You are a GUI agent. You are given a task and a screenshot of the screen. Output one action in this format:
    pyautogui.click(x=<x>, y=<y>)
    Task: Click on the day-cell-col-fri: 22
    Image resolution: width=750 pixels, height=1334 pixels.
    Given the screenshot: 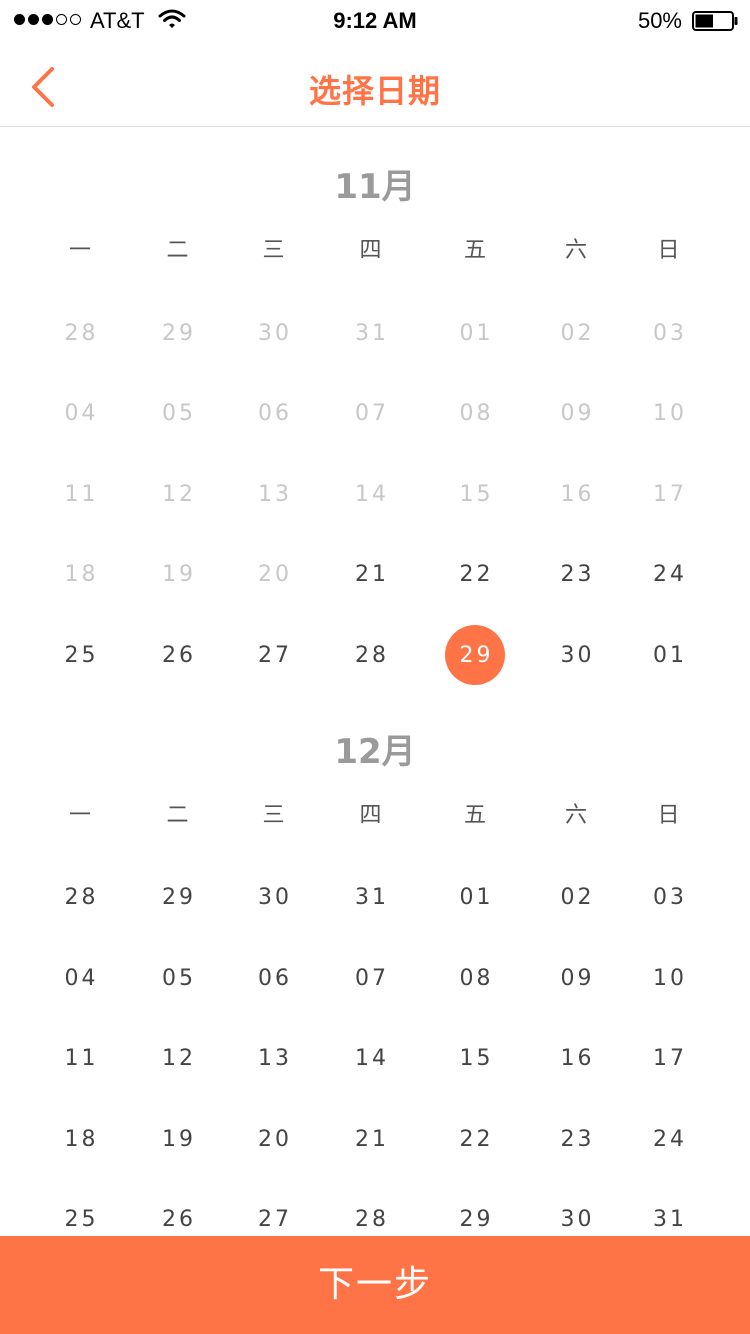 What is the action you would take?
    pyautogui.click(x=475, y=575)
    